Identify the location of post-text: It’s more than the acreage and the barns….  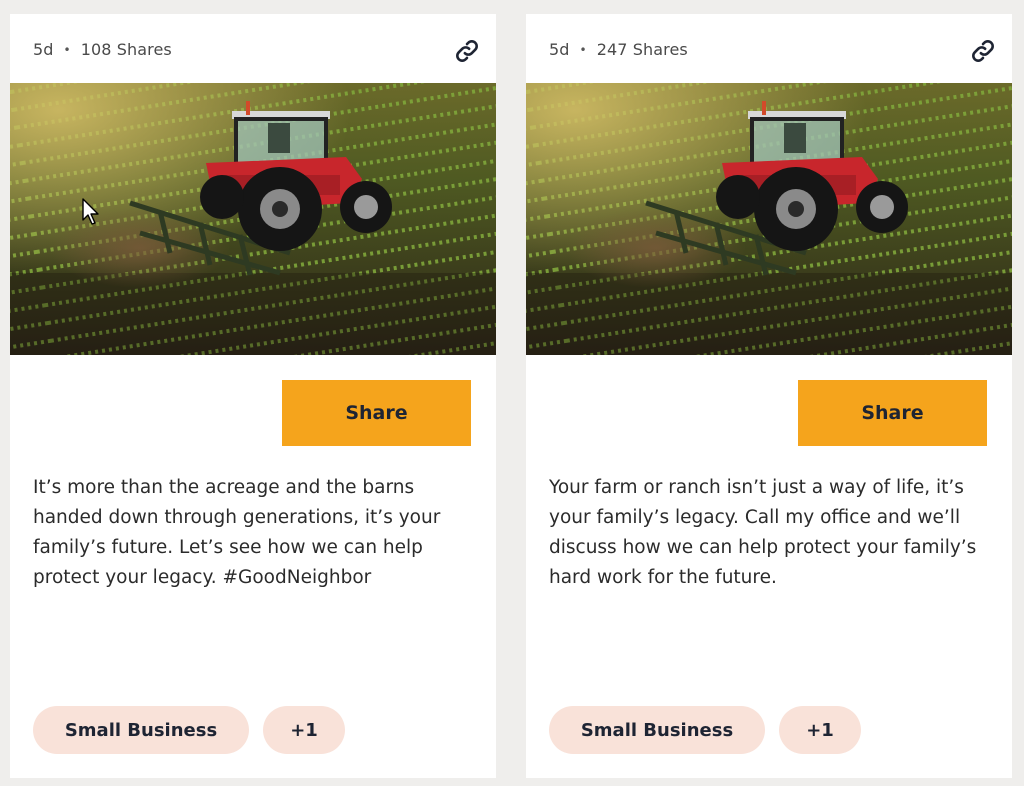
(237, 532).